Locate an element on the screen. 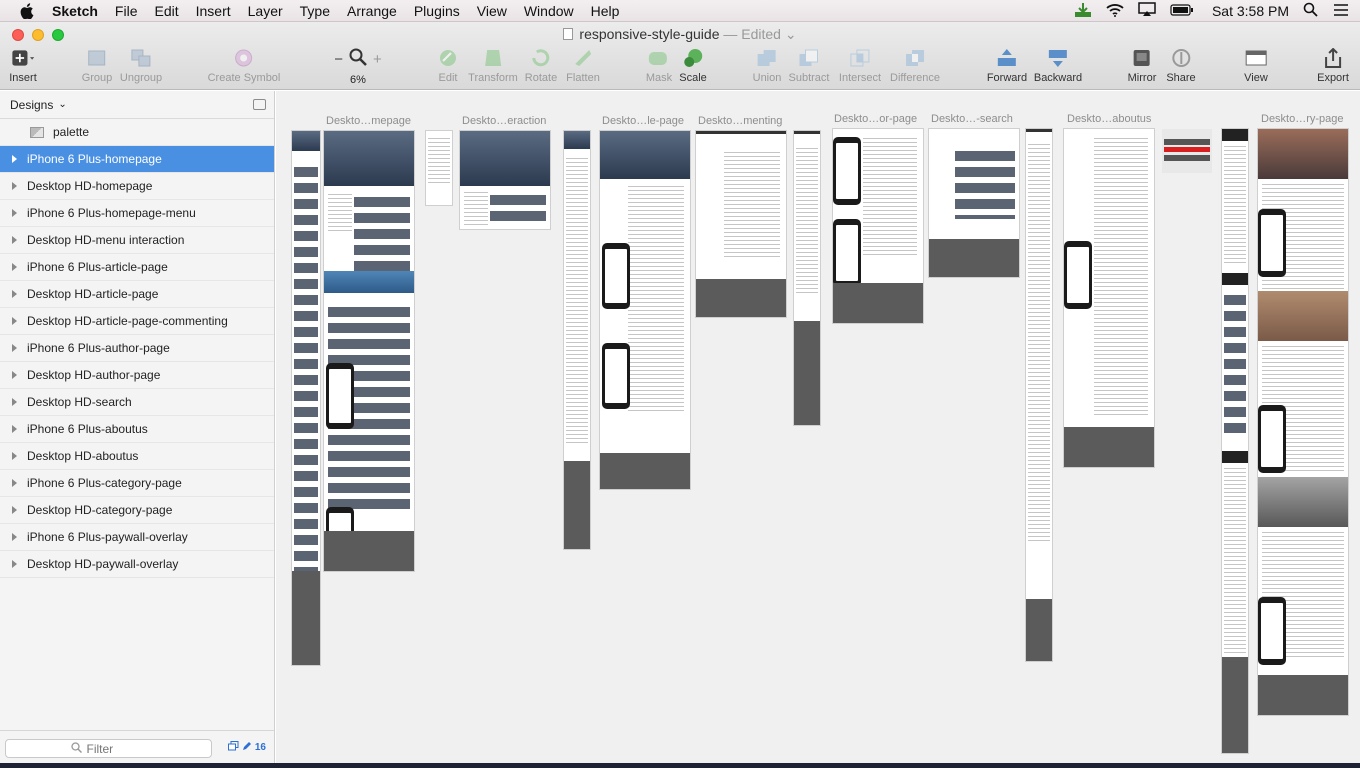  rotate-button: Rotate is located at coordinates (541, 66).